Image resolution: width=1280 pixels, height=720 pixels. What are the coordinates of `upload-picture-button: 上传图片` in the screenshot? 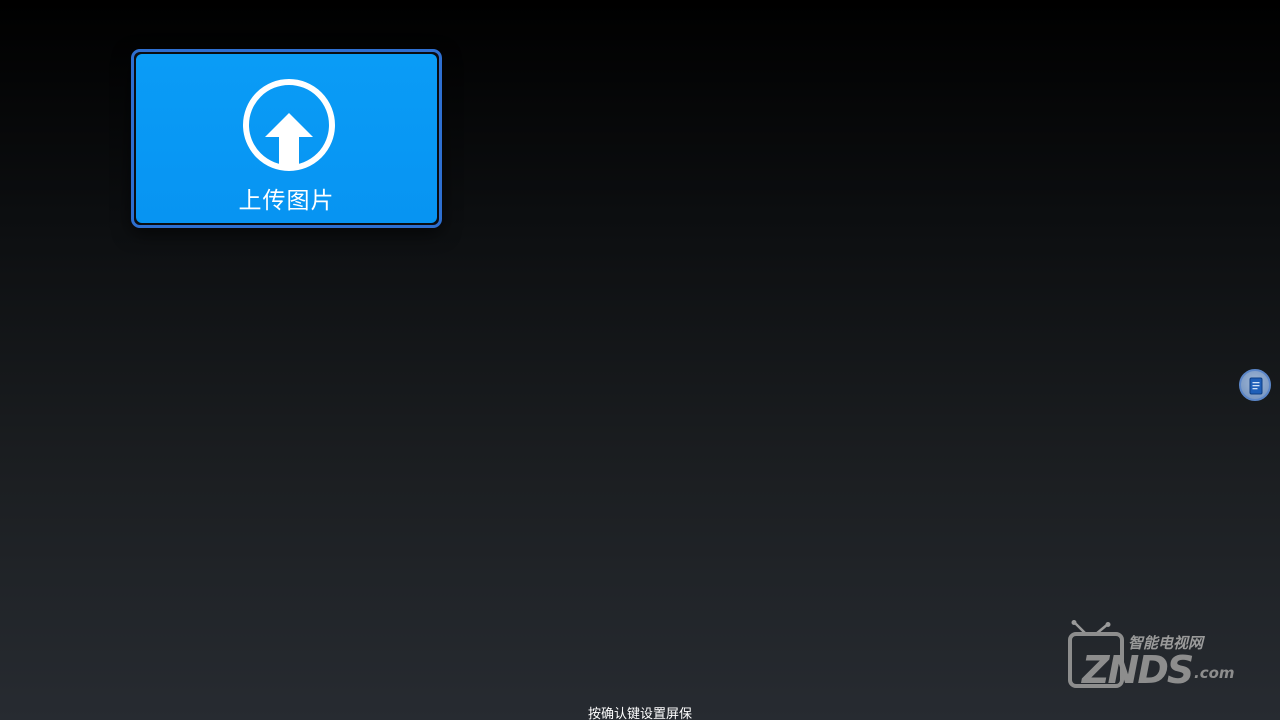 It's located at (286, 138).